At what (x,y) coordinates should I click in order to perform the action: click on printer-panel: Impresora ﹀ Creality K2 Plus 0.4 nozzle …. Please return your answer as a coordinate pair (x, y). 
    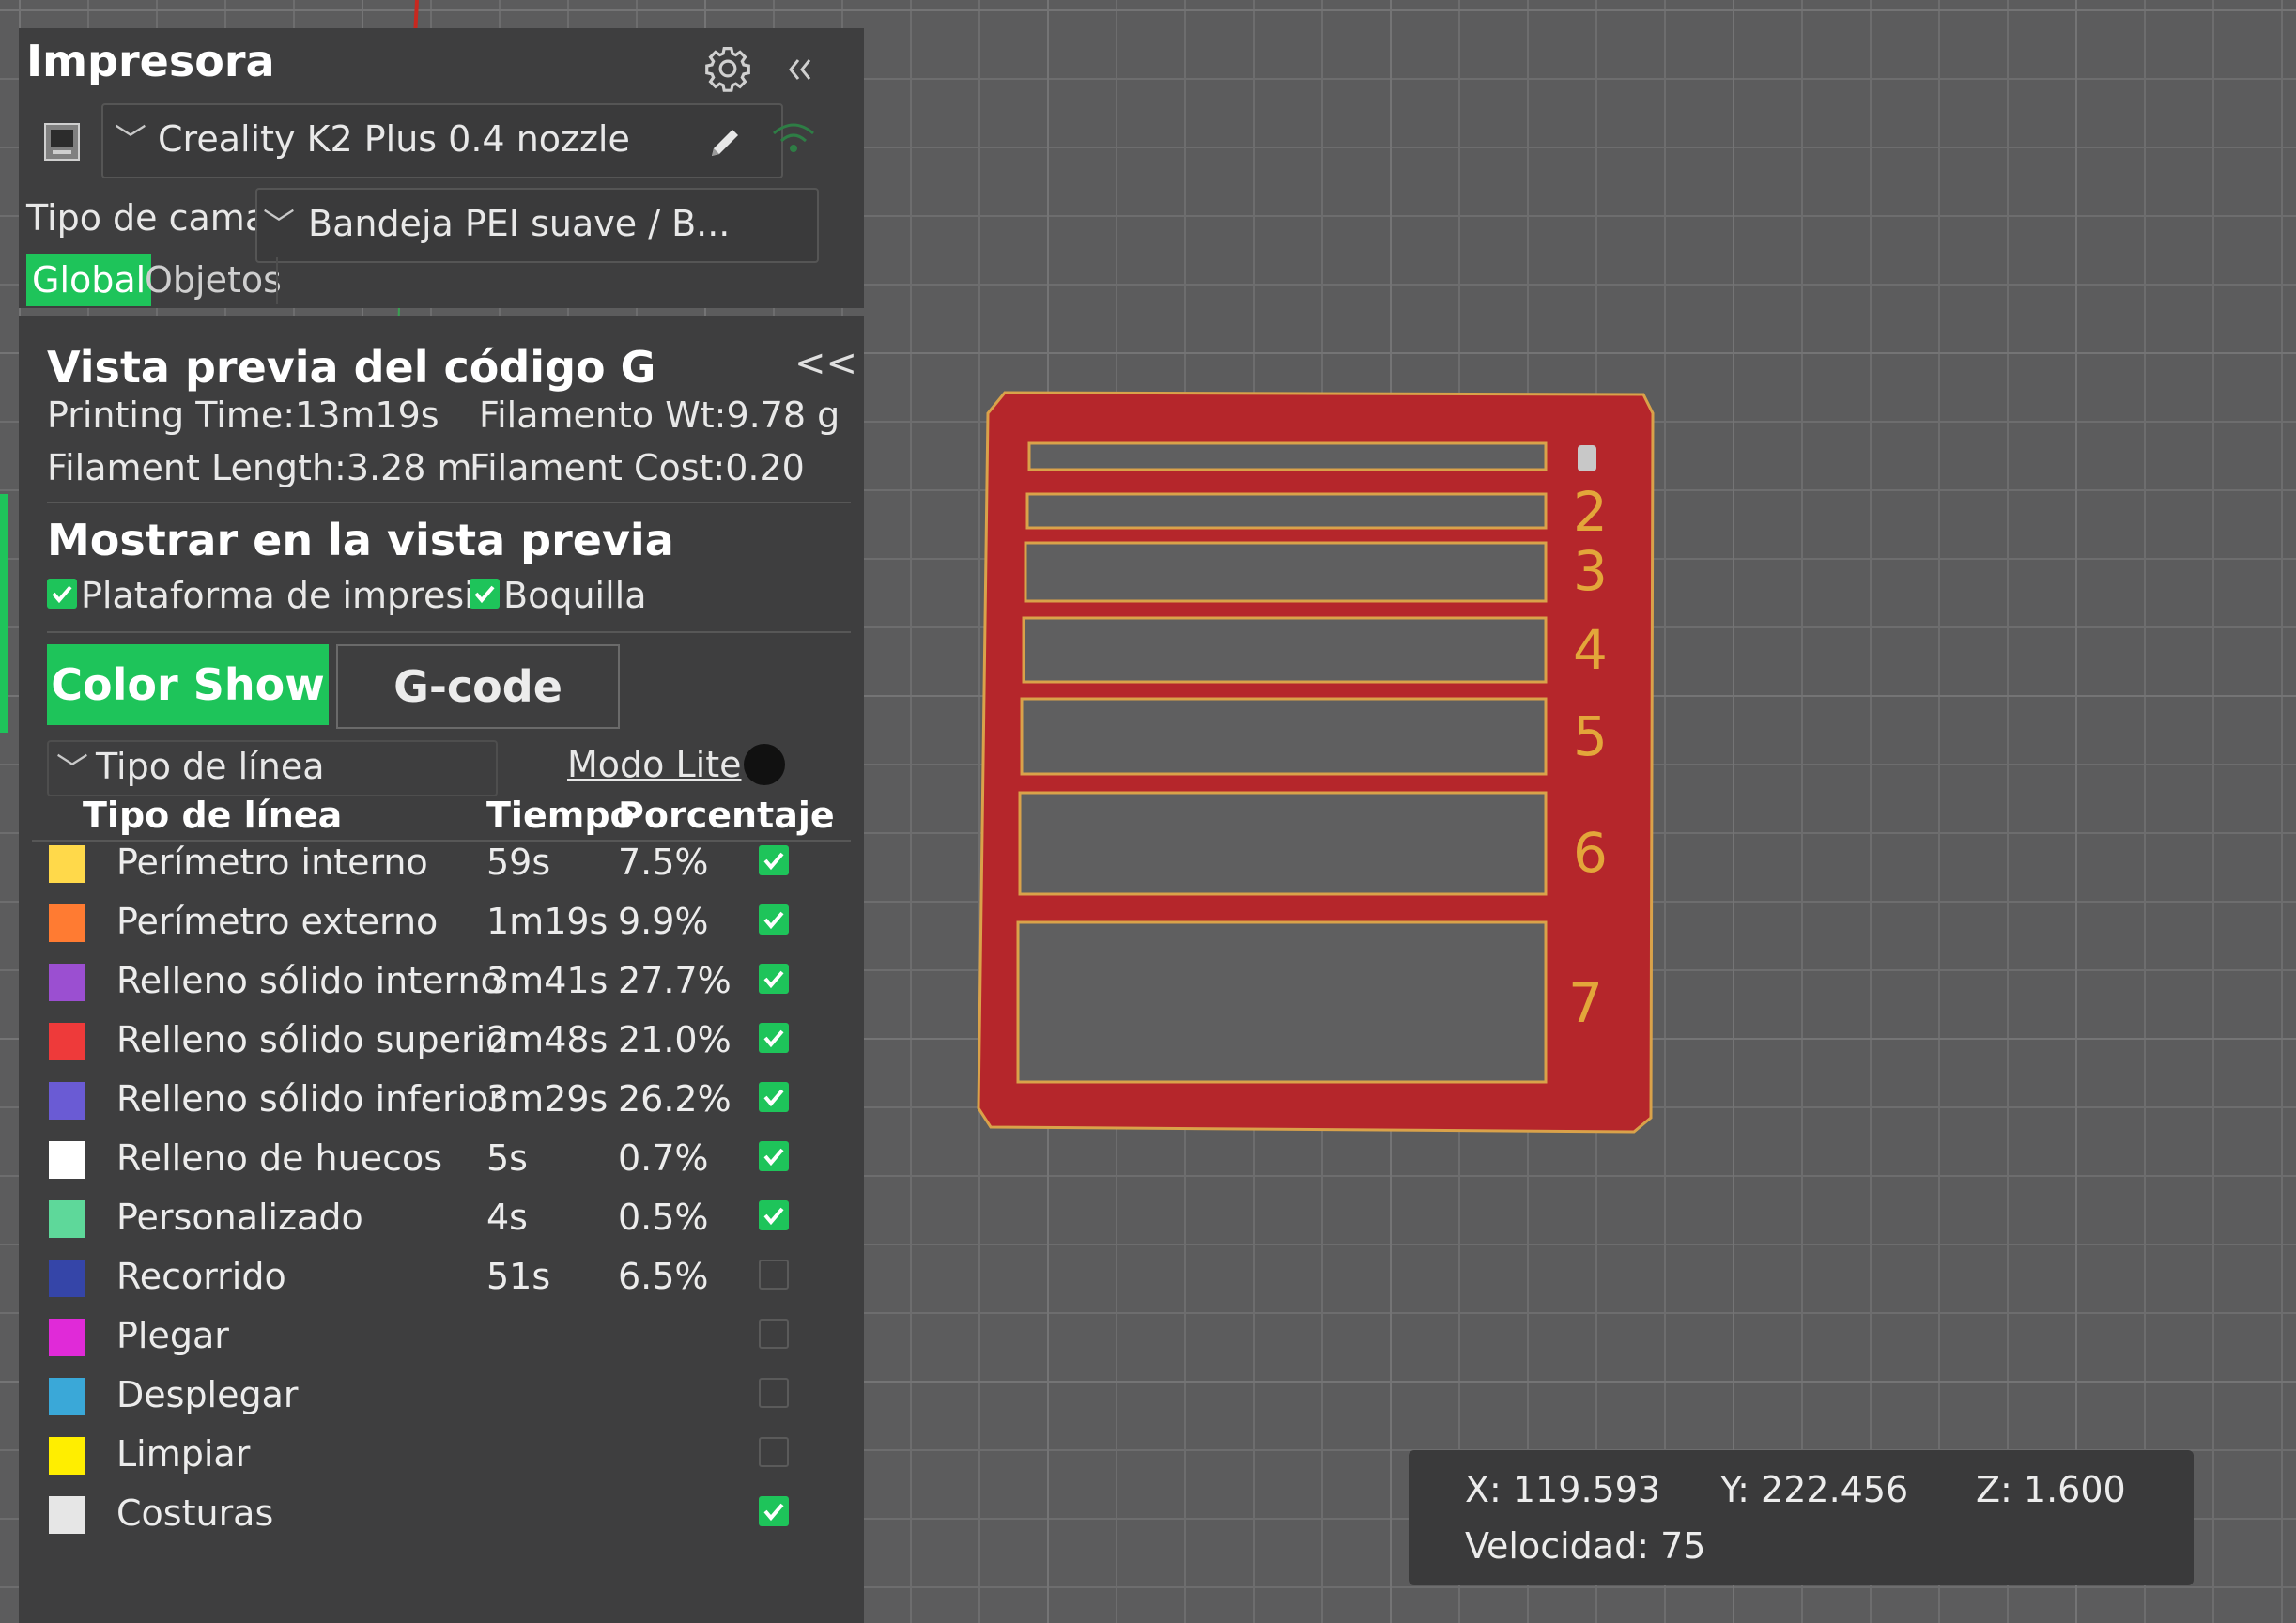
    Looking at the image, I should click on (441, 168).